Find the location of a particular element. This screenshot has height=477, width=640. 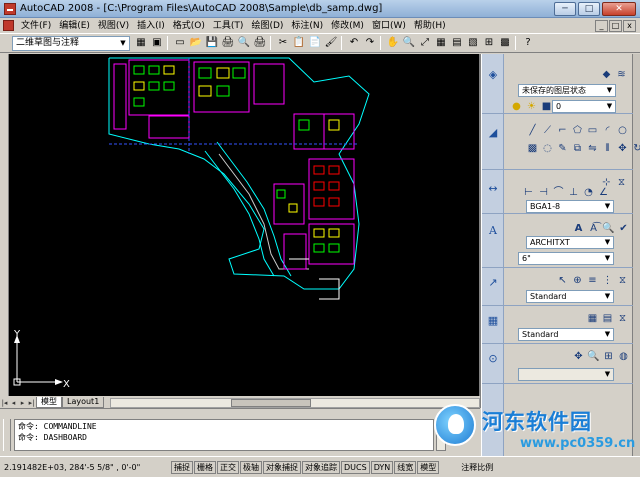

dimension-style-select: BGA1-8 ▼ is located at coordinates (570, 206).